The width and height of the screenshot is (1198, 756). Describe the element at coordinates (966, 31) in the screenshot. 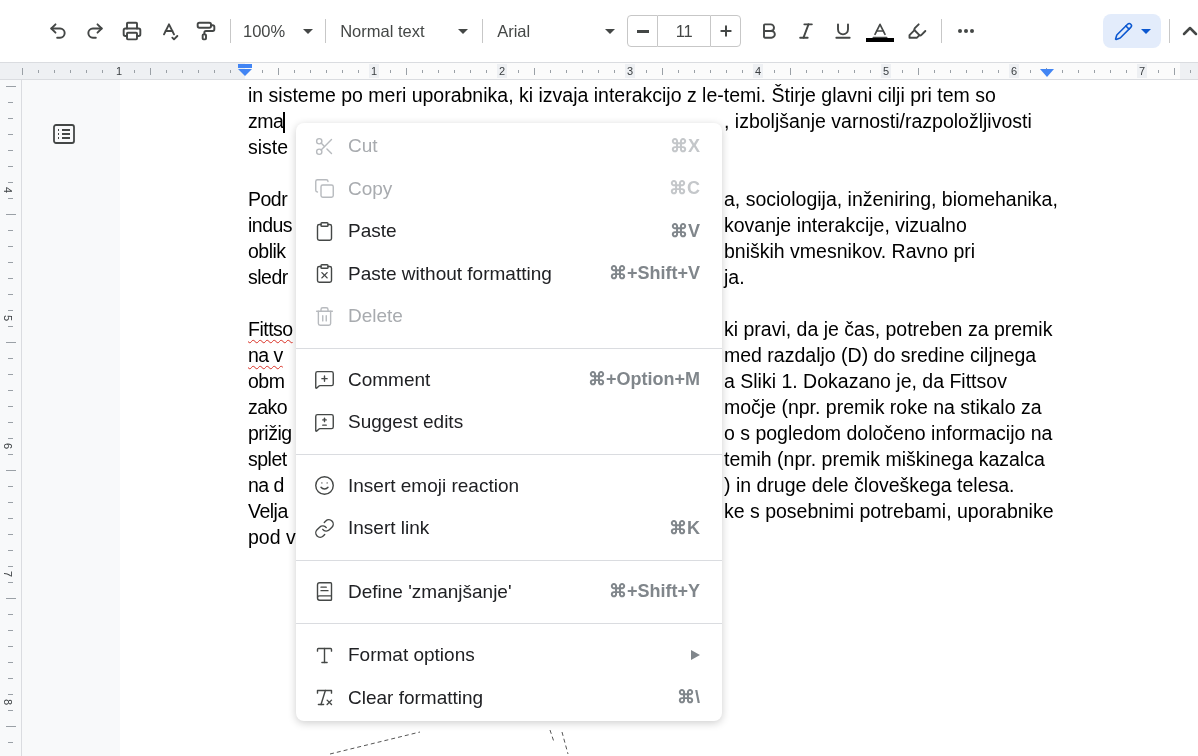

I see `more-icon` at that location.